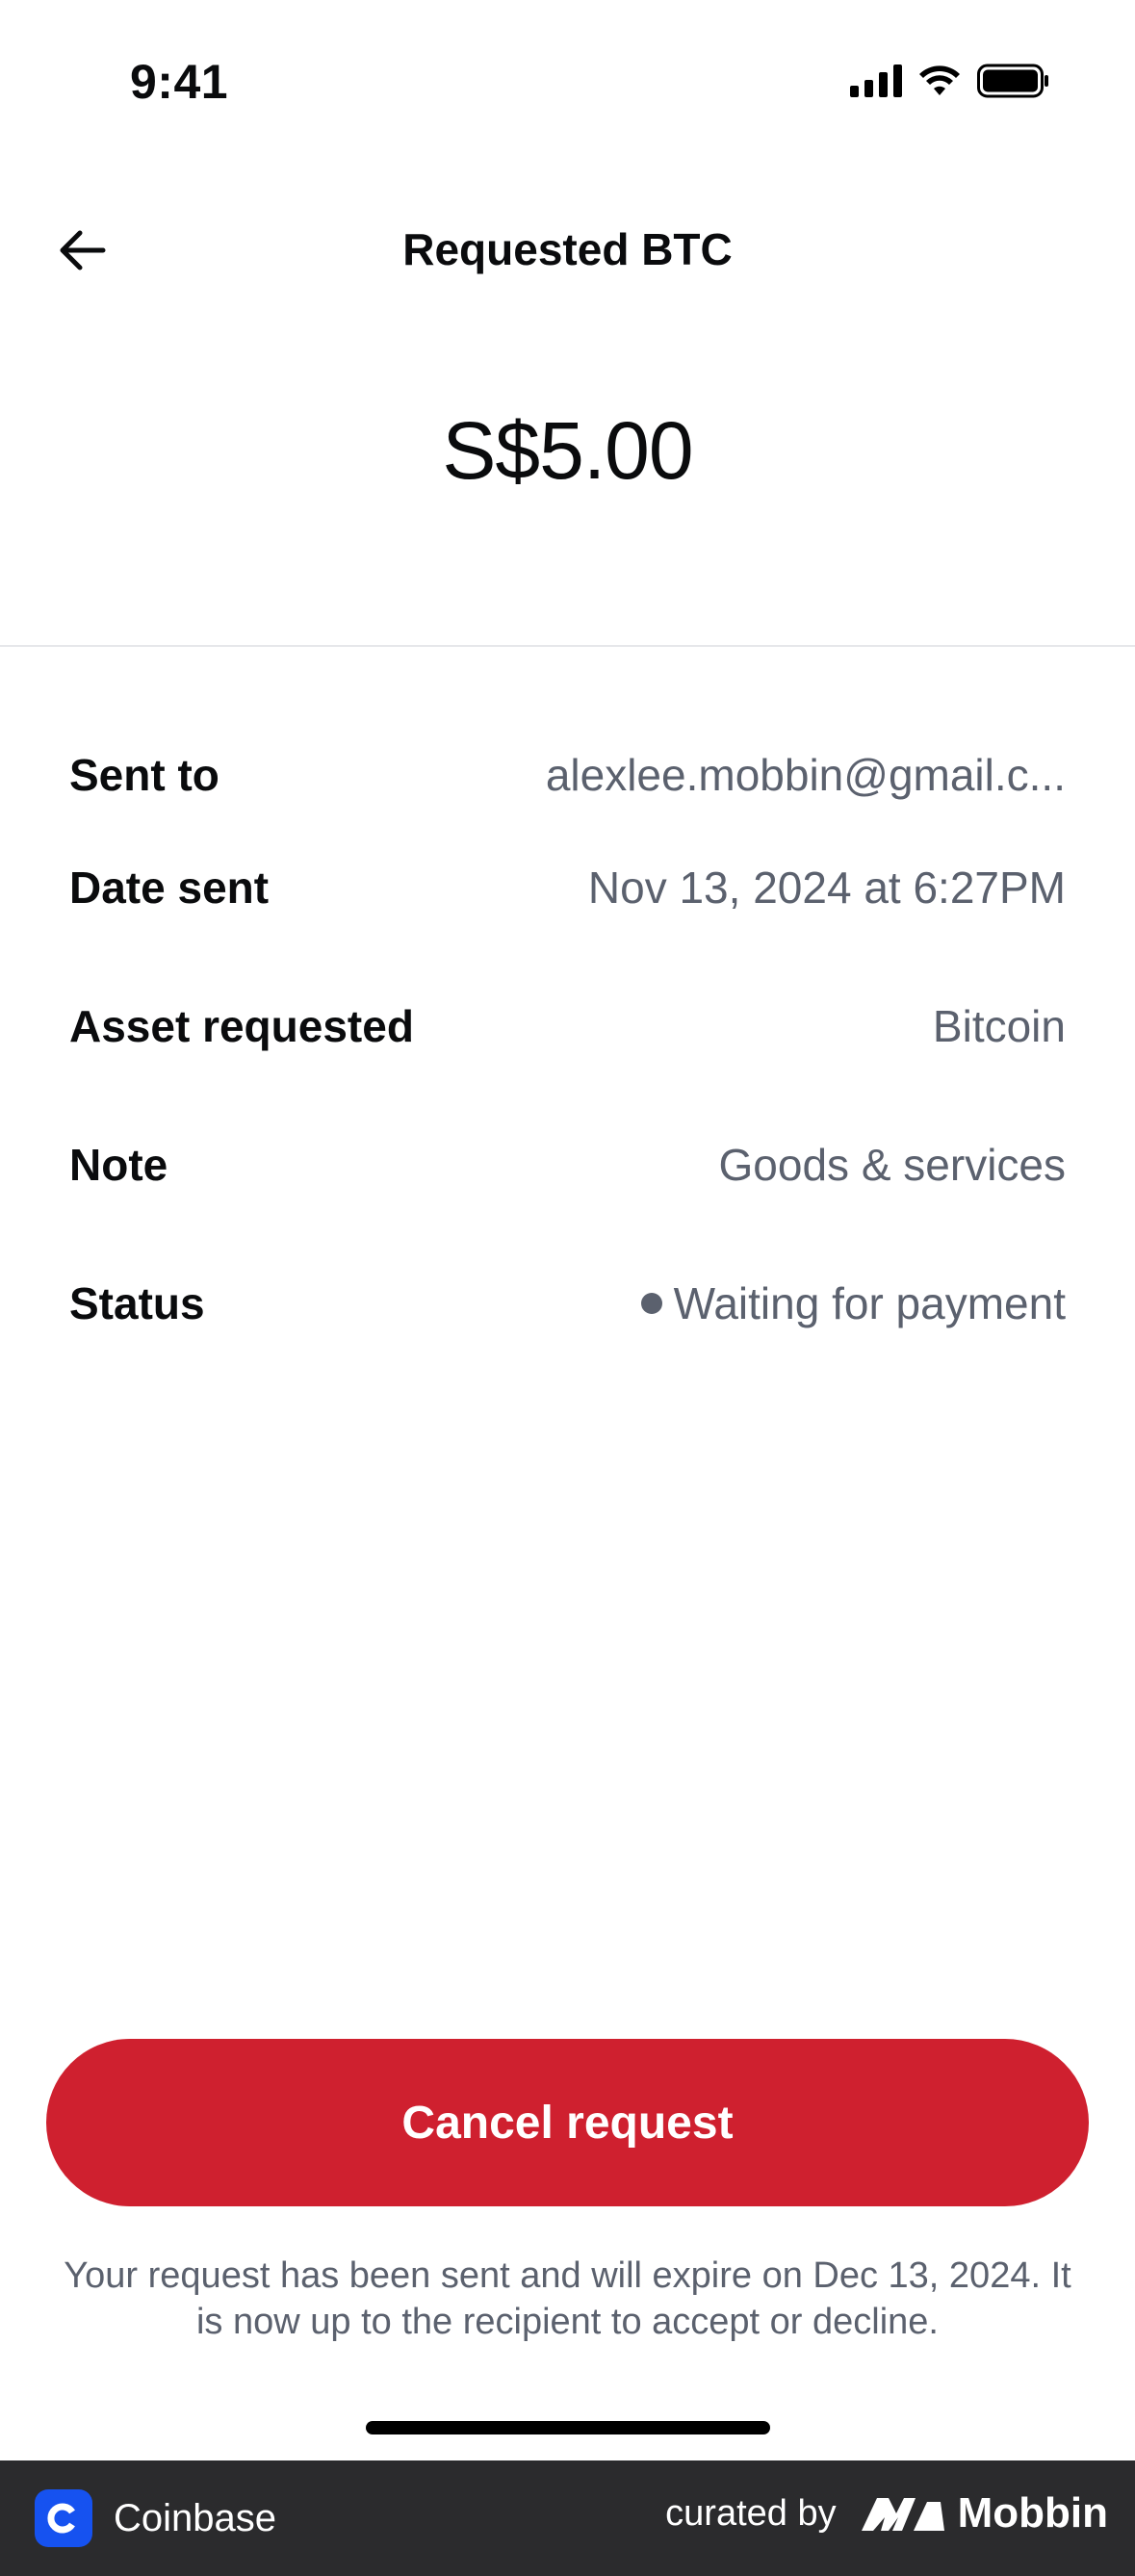 This screenshot has height=2576, width=1135. I want to click on brand-curator: curated by Mobbin, so click(886, 2513).